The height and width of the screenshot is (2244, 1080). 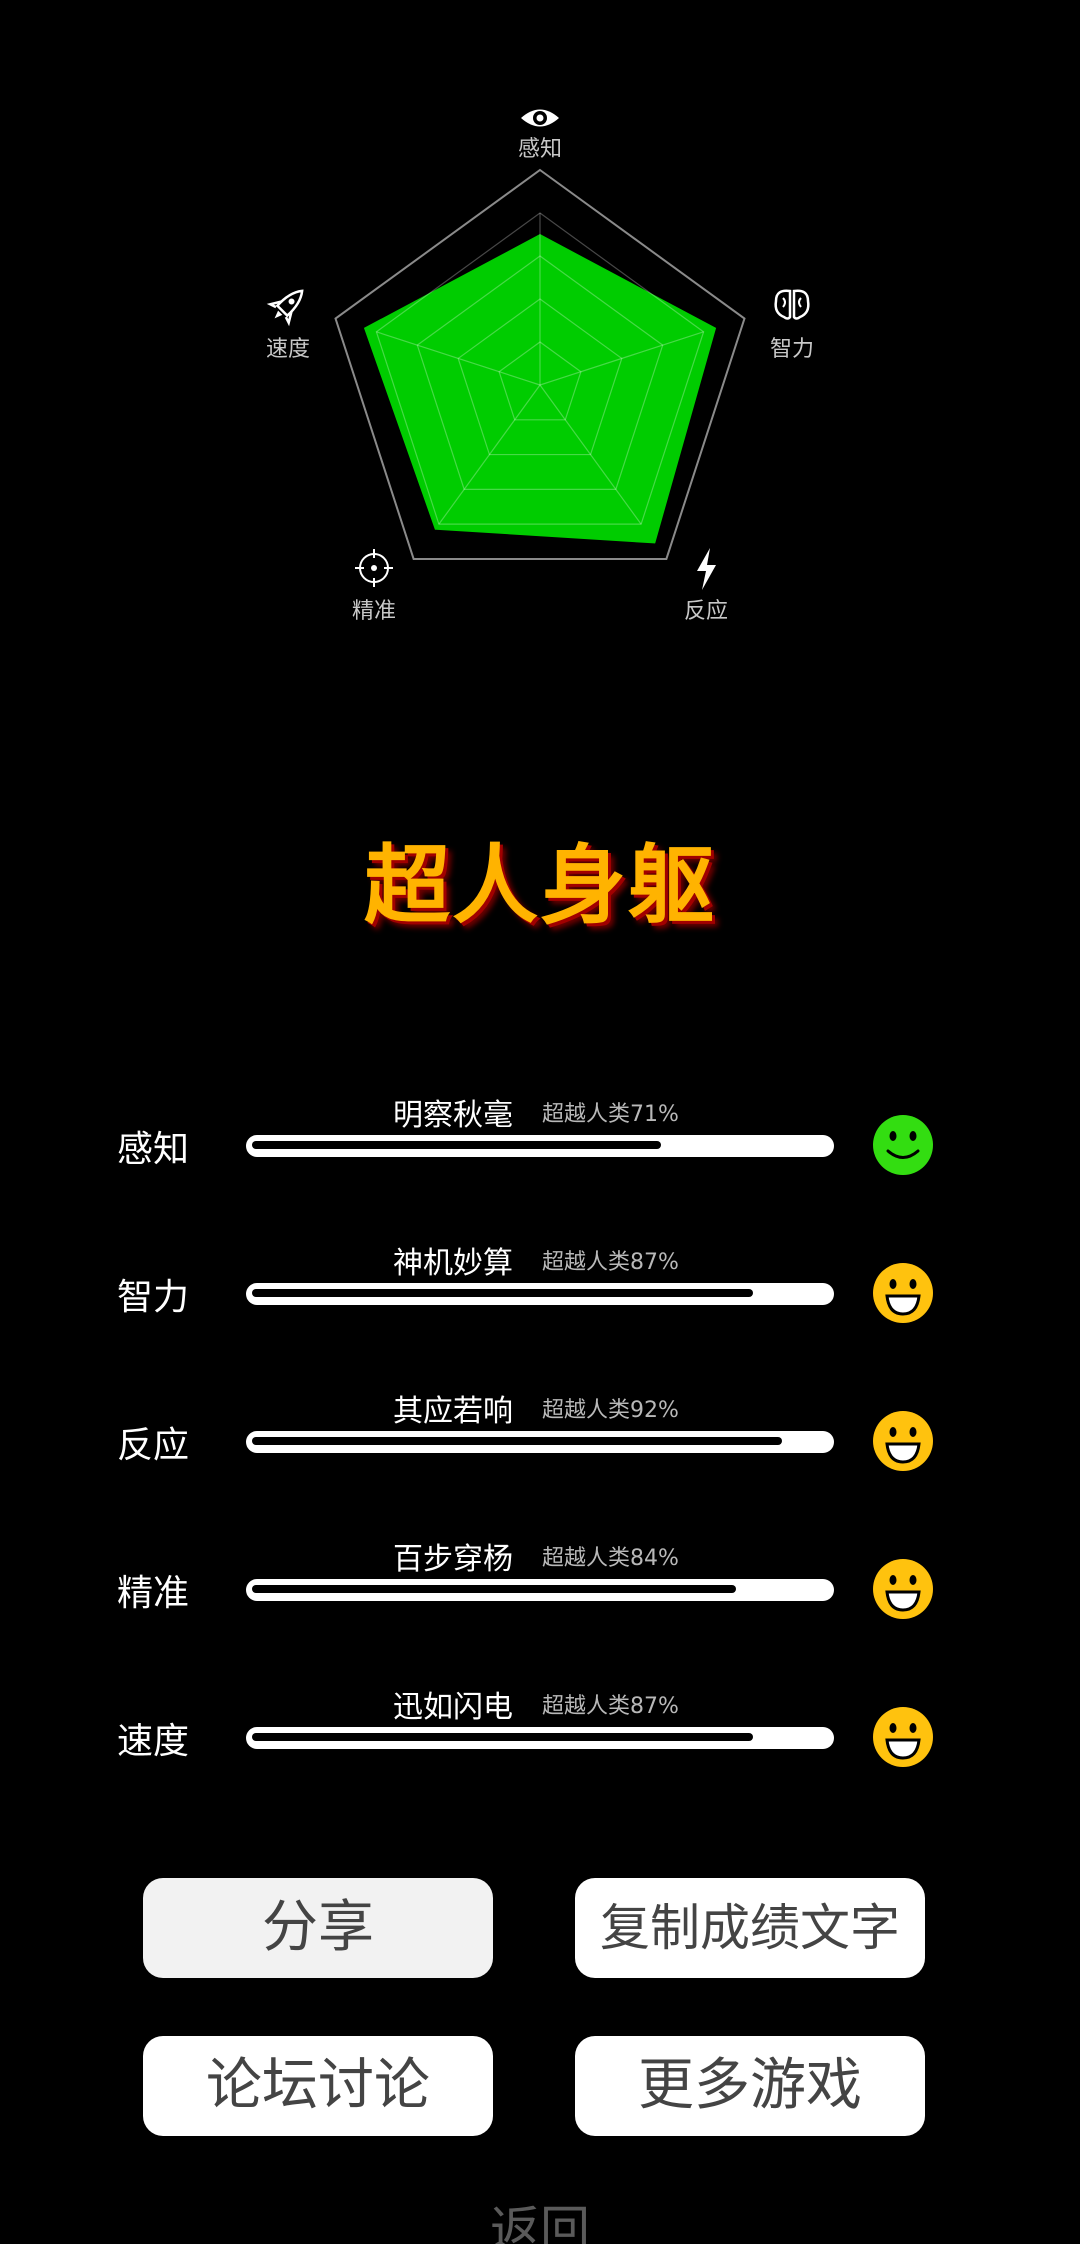 What do you see at coordinates (285, 308) in the screenshot?
I see `rocket-icon` at bounding box center [285, 308].